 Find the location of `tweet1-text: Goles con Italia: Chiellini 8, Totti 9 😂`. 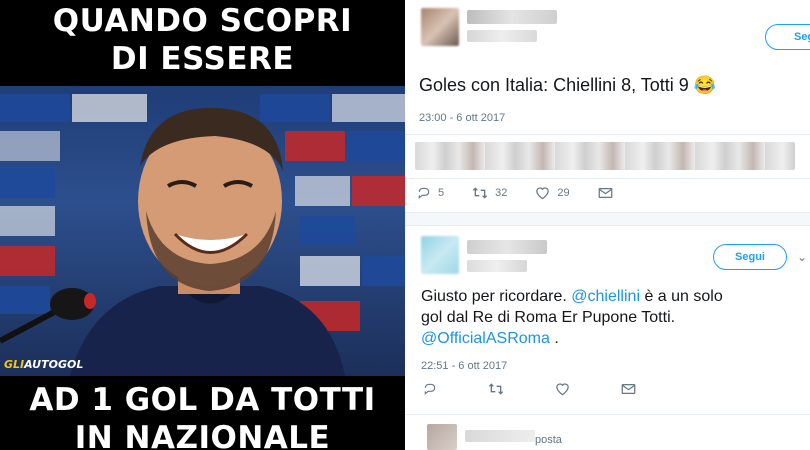

tweet1-text: Goles con Italia: Chiellini 8, Totti 9 😂 is located at coordinates (567, 85).